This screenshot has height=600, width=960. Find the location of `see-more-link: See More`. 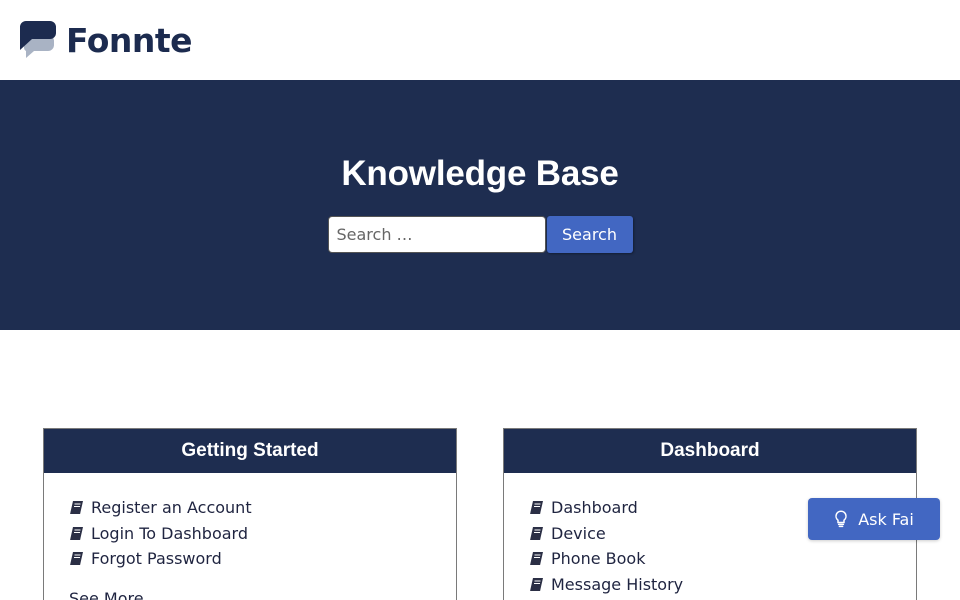

see-more-link: See More is located at coordinates (106, 594).